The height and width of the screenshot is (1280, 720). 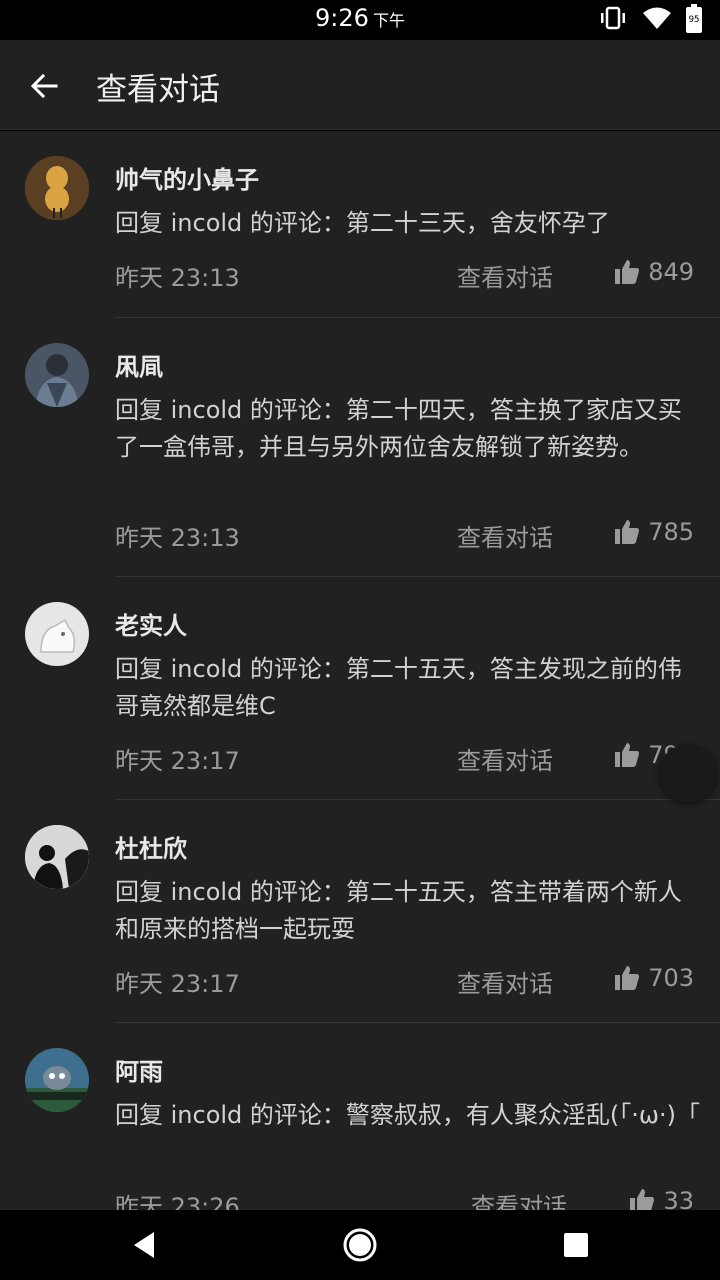 I want to click on clock-ampm: 下午, so click(x=388, y=20).